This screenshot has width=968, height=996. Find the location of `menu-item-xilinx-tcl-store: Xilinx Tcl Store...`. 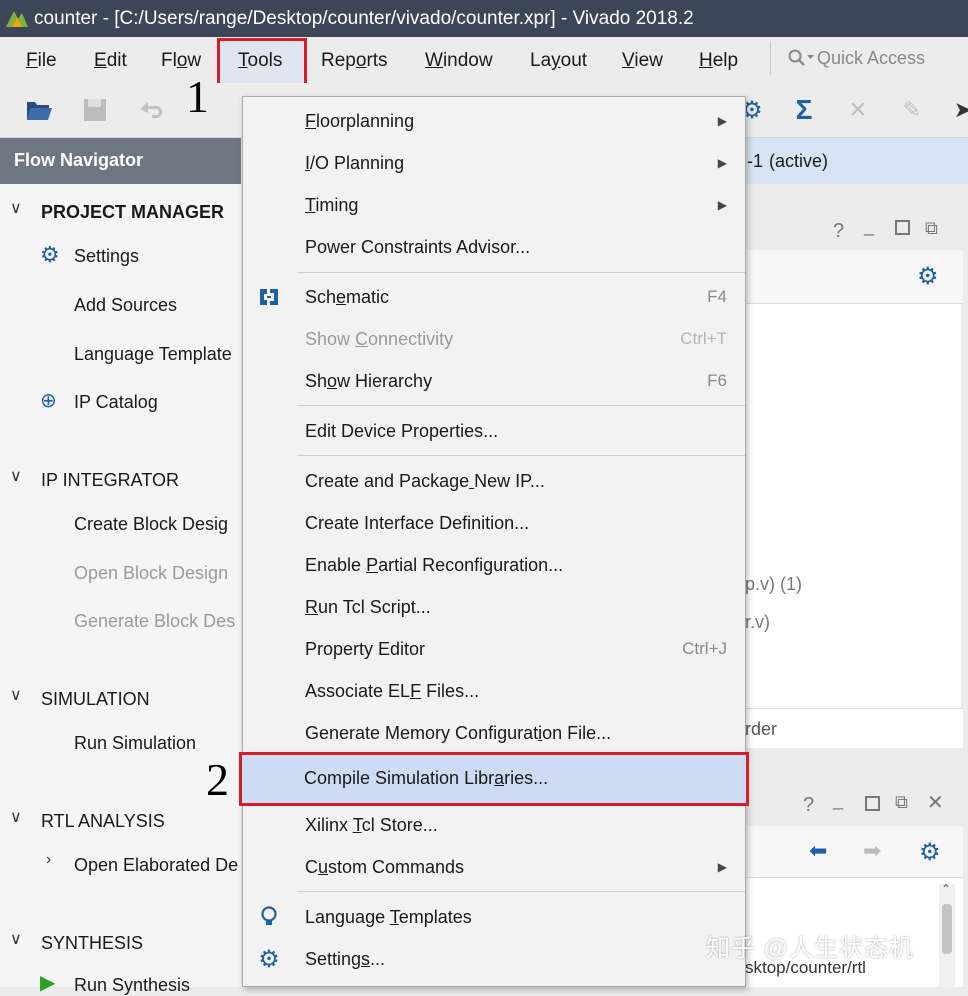

menu-item-xilinx-tcl-store: Xilinx Tcl Store... is located at coordinates (520, 825).